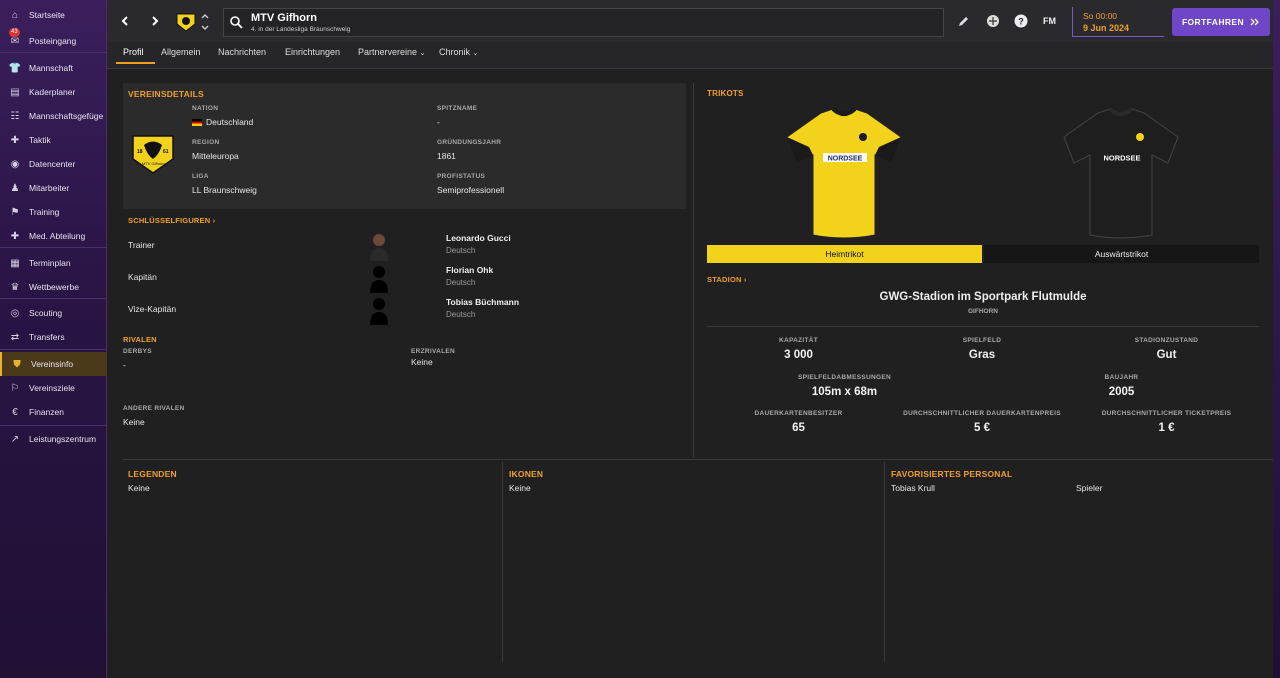 The width and height of the screenshot is (1280, 678). What do you see at coordinates (844, 254) in the screenshot?
I see `home-kit-button: Heimtrikot` at bounding box center [844, 254].